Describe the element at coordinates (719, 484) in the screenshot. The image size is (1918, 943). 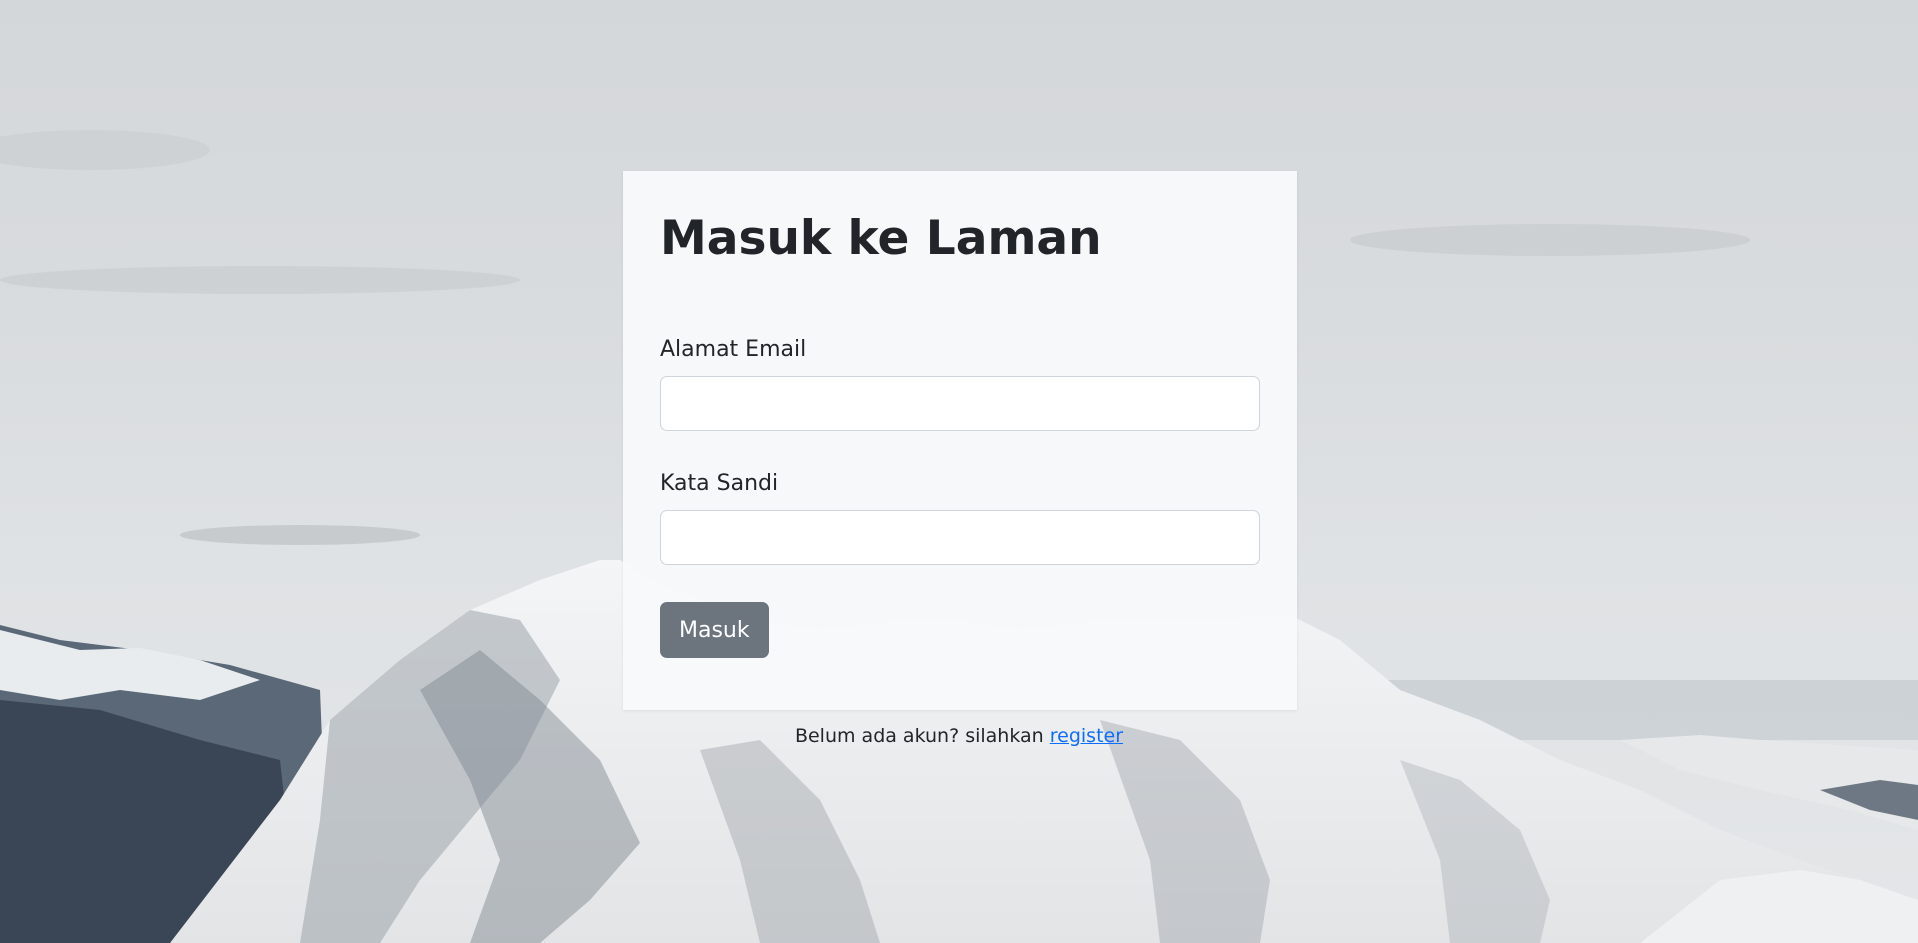
I see `password-label: Kata Sandi` at that location.